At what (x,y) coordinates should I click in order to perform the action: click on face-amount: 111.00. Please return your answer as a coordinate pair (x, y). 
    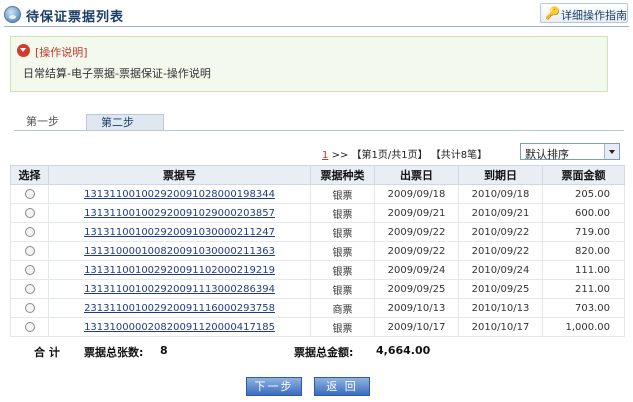
    Looking at the image, I should click on (583, 270).